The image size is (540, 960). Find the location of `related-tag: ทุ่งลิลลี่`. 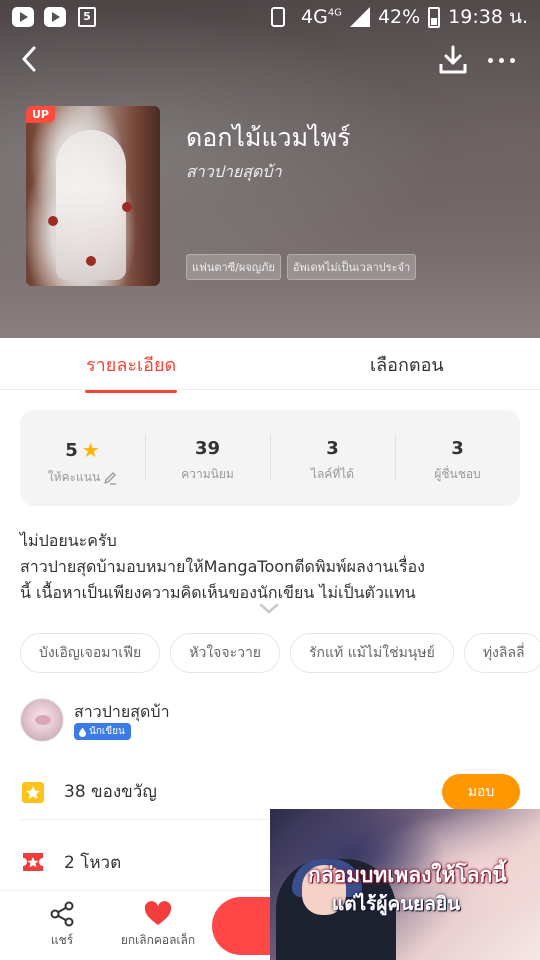

related-tag: ทุ่งลิลลี่ is located at coordinates (501, 653).